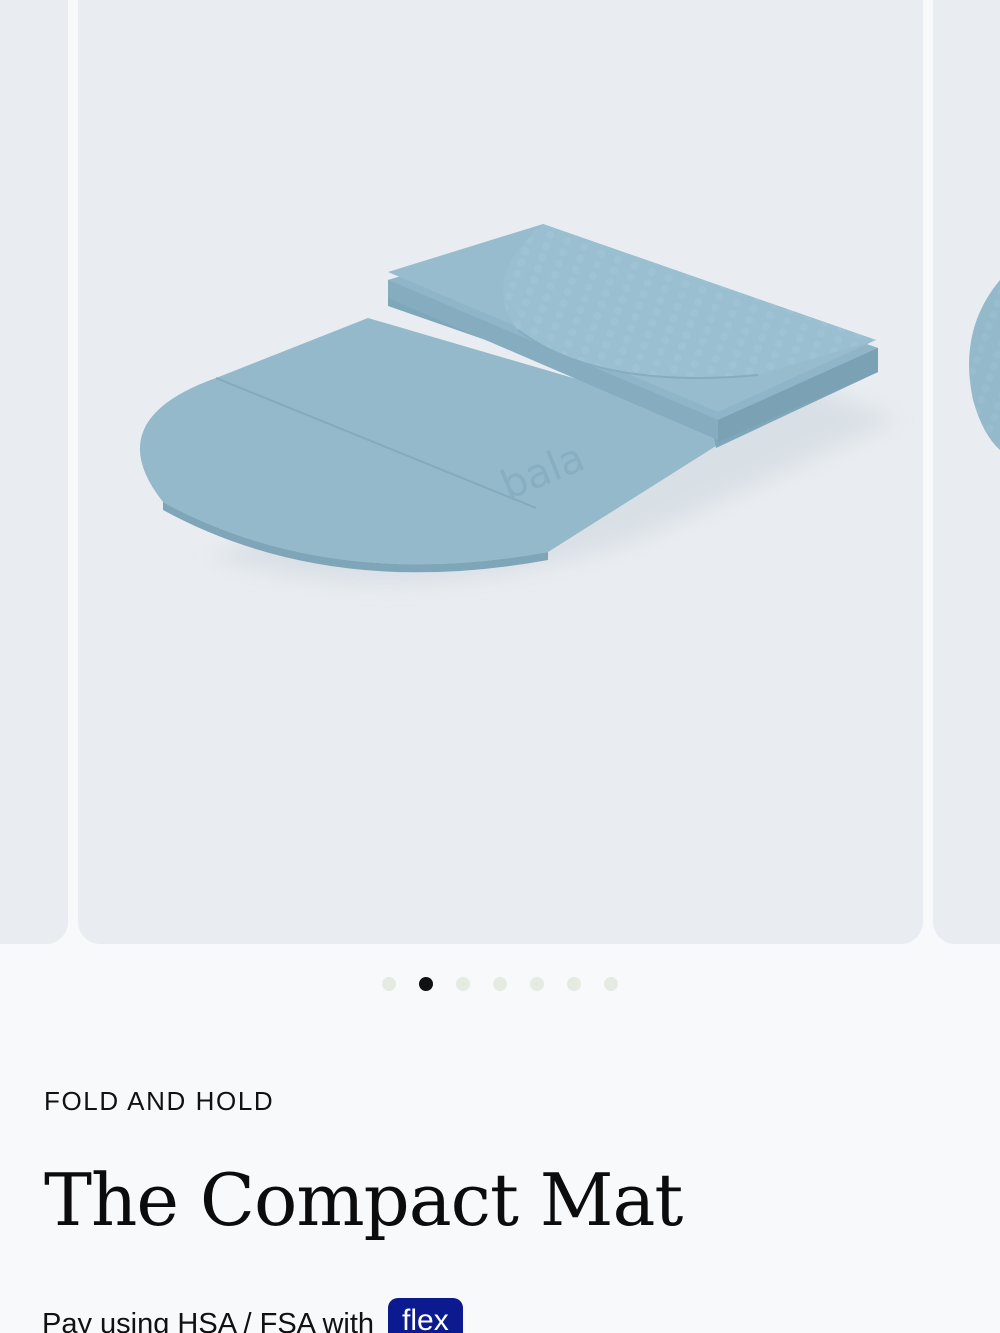 This screenshot has width=1000, height=1333. What do you see at coordinates (425, 1315) in the screenshot?
I see `flex-payment-badge: flex` at bounding box center [425, 1315].